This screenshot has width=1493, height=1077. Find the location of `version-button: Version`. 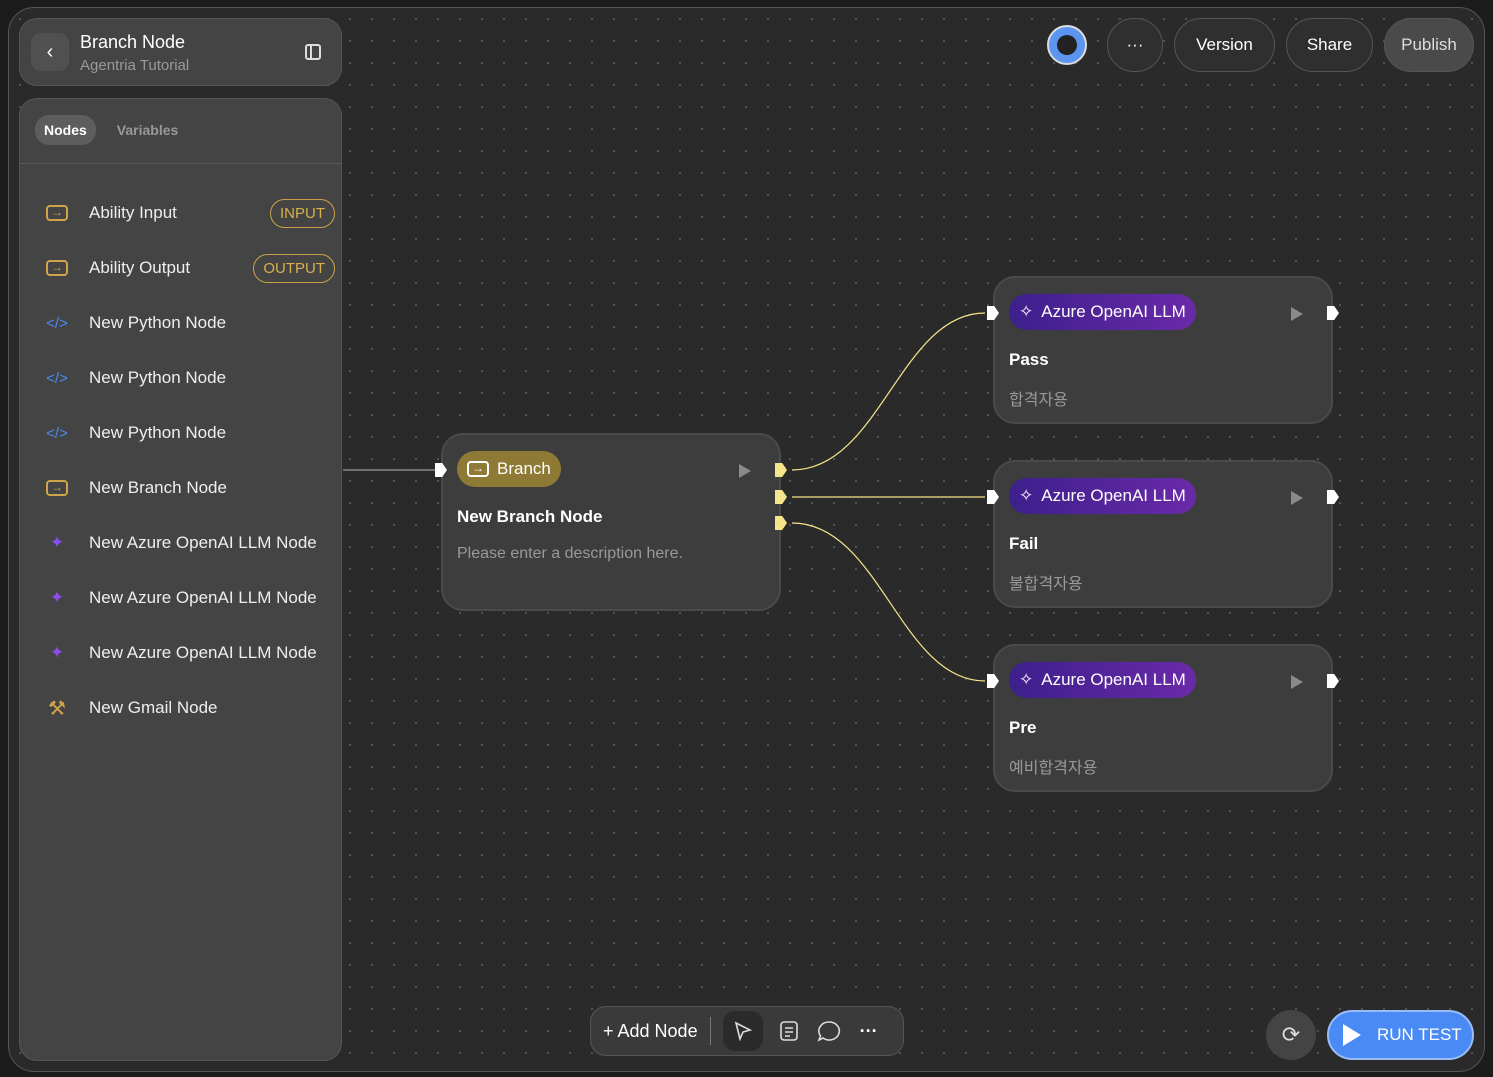

version-button: Version is located at coordinates (1224, 45).